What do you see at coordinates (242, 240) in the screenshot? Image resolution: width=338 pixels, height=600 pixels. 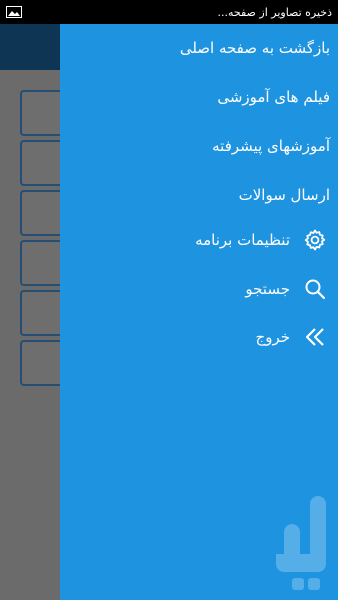 I see `menu-item-label: تنظیمات برنامه` at bounding box center [242, 240].